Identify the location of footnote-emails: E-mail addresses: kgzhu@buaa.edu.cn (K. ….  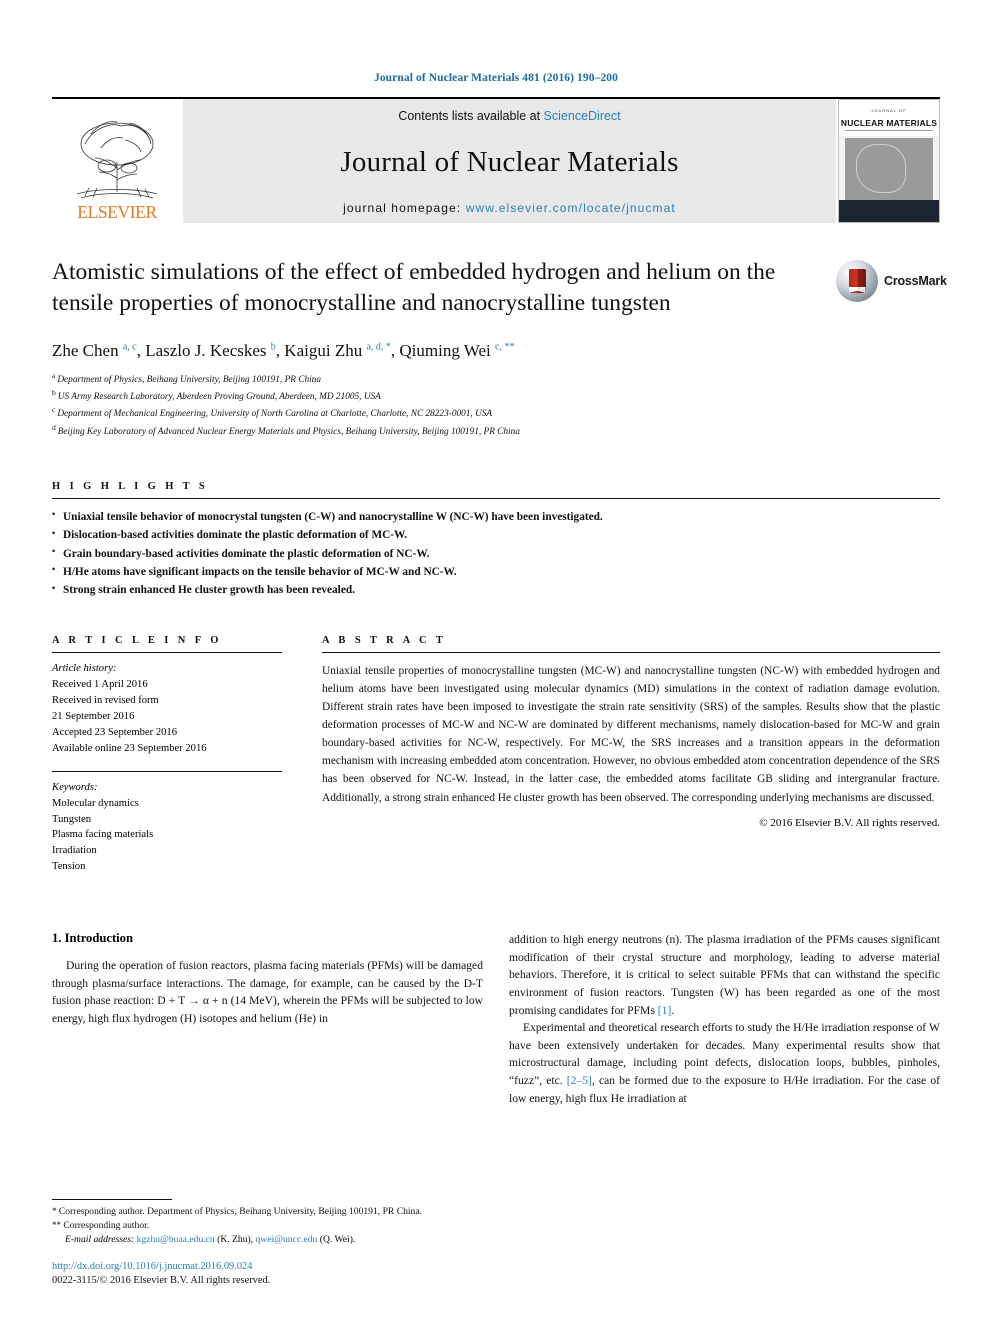
(210, 1239).